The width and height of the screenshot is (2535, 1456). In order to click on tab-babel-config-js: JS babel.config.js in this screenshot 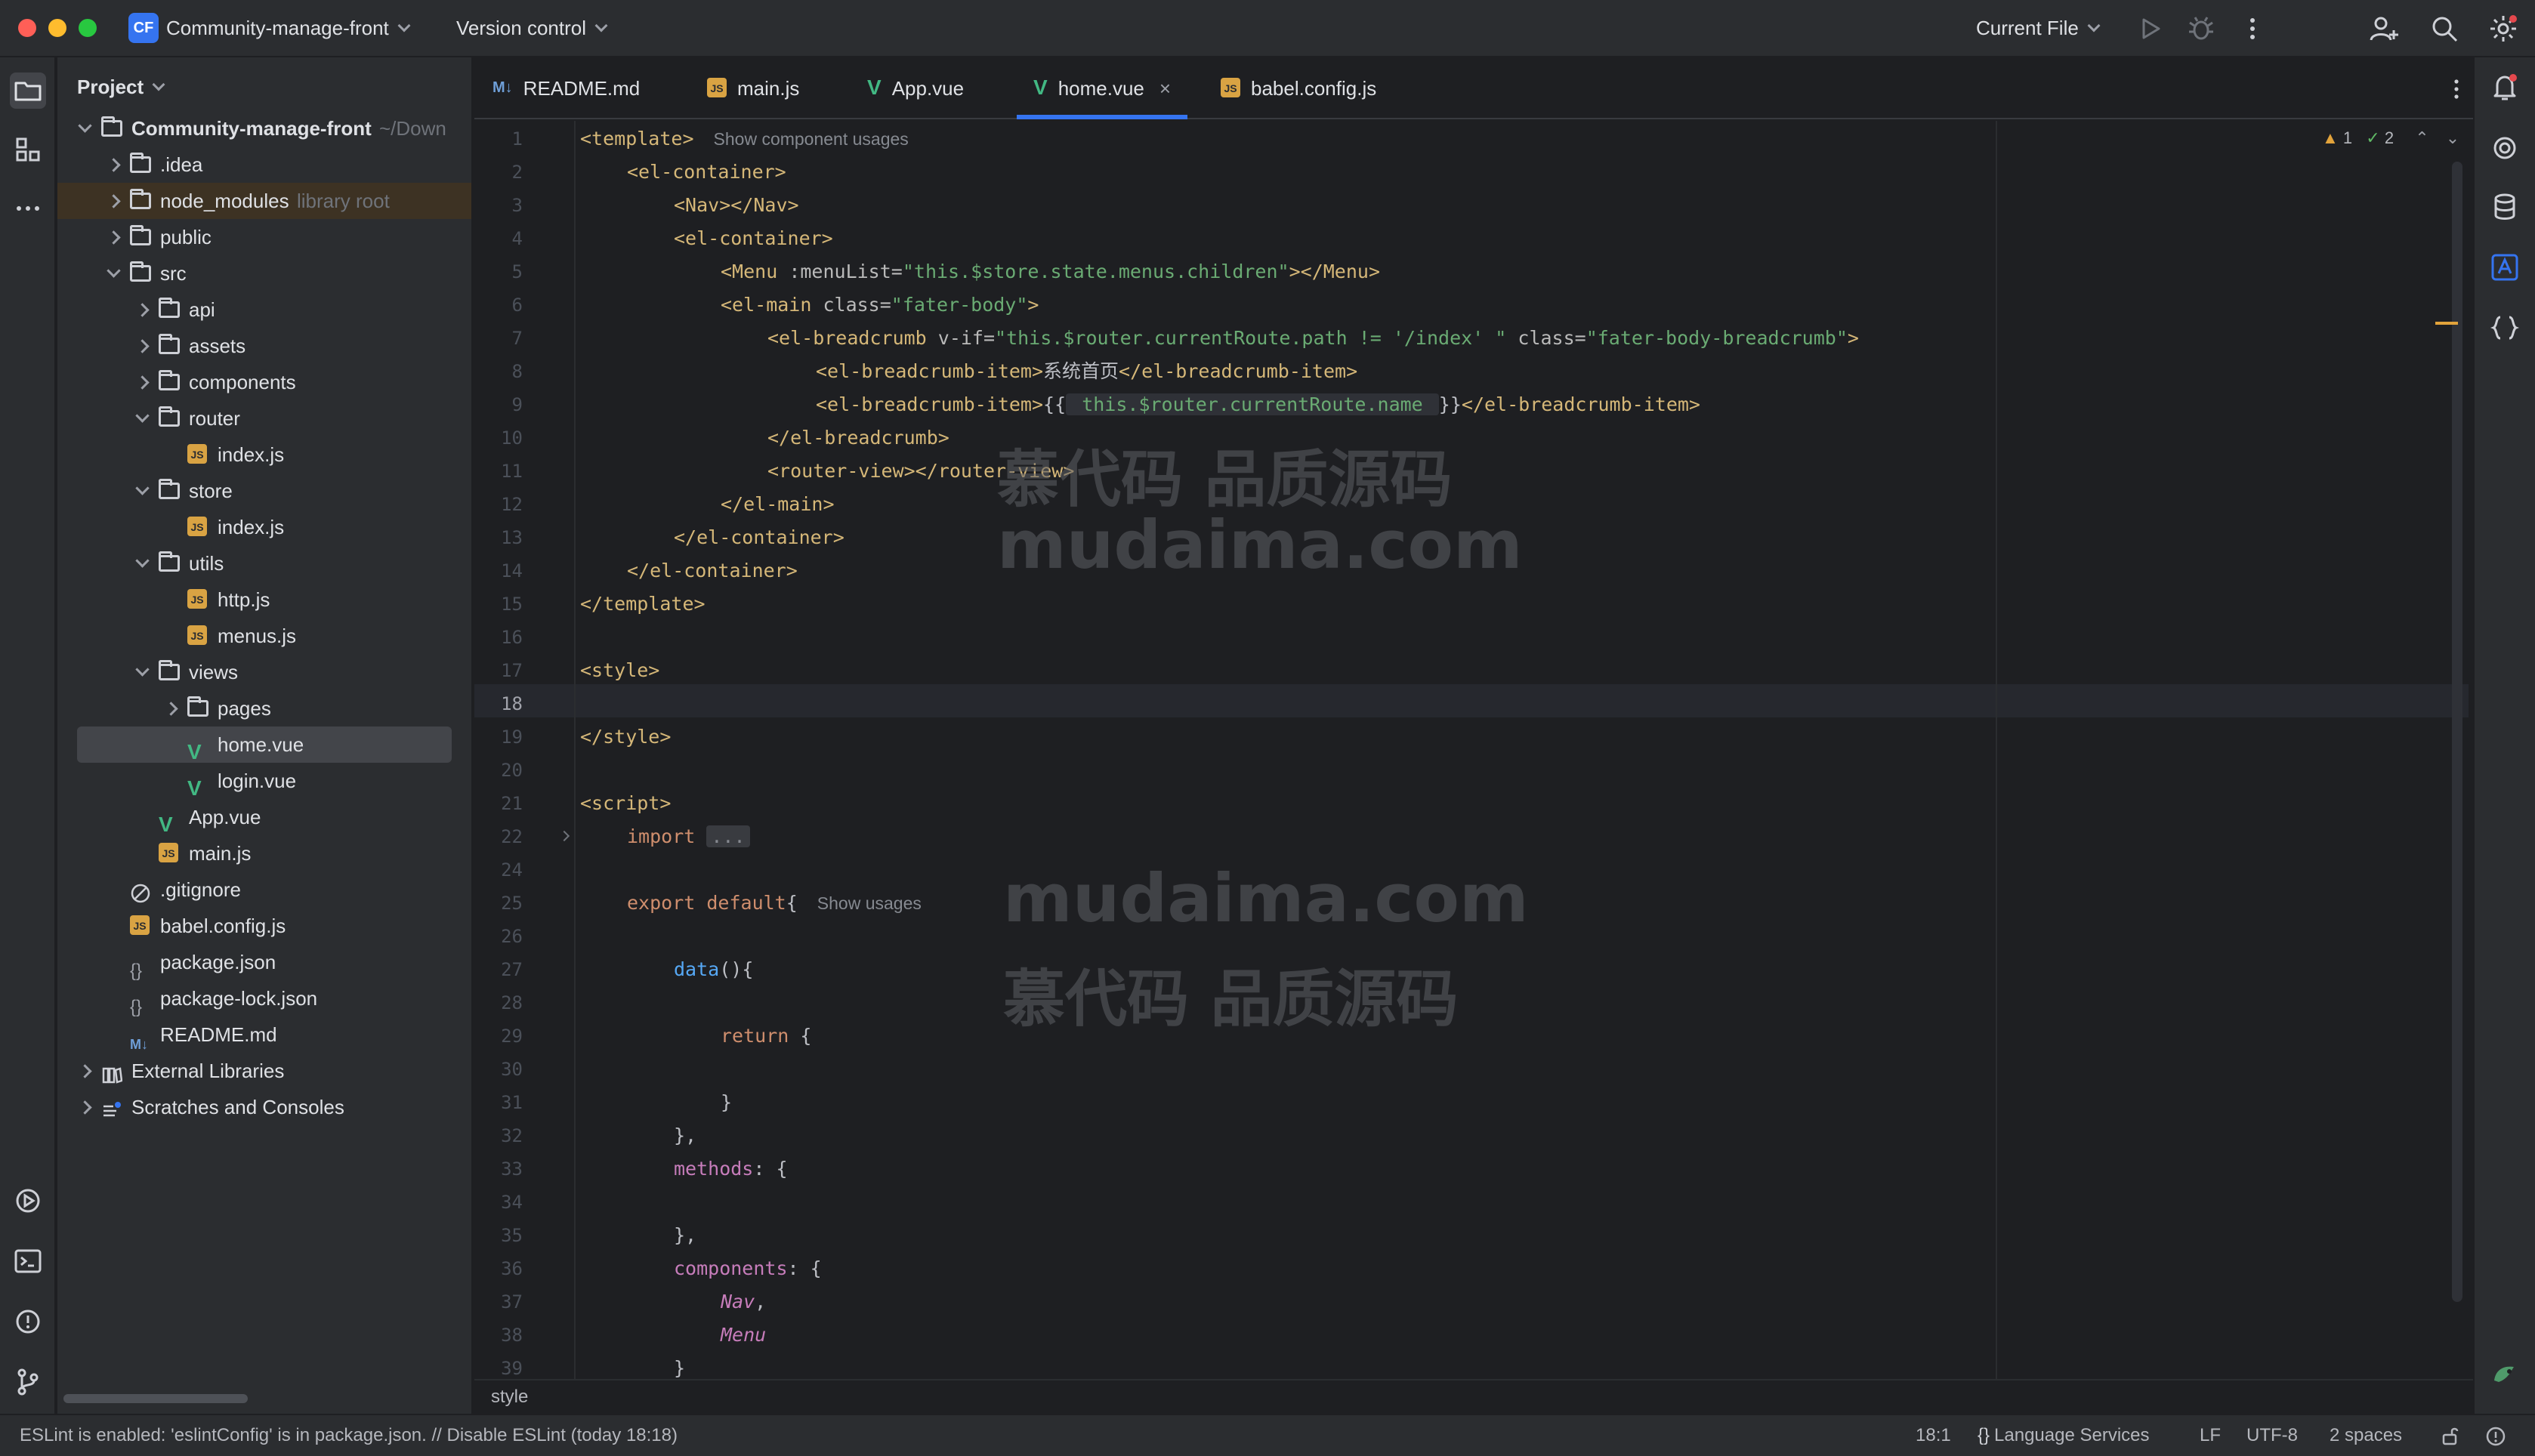, I will do `click(1298, 88)`.